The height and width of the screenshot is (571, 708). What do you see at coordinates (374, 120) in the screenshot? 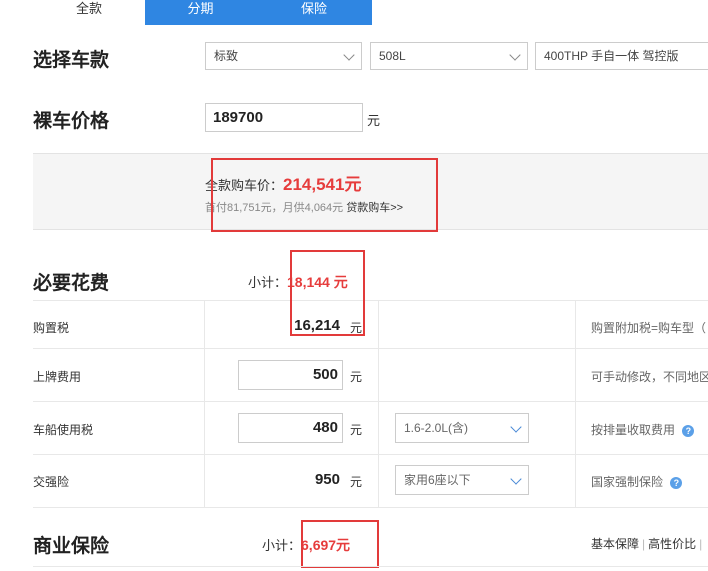
I see `bare-price-unit: 元` at bounding box center [374, 120].